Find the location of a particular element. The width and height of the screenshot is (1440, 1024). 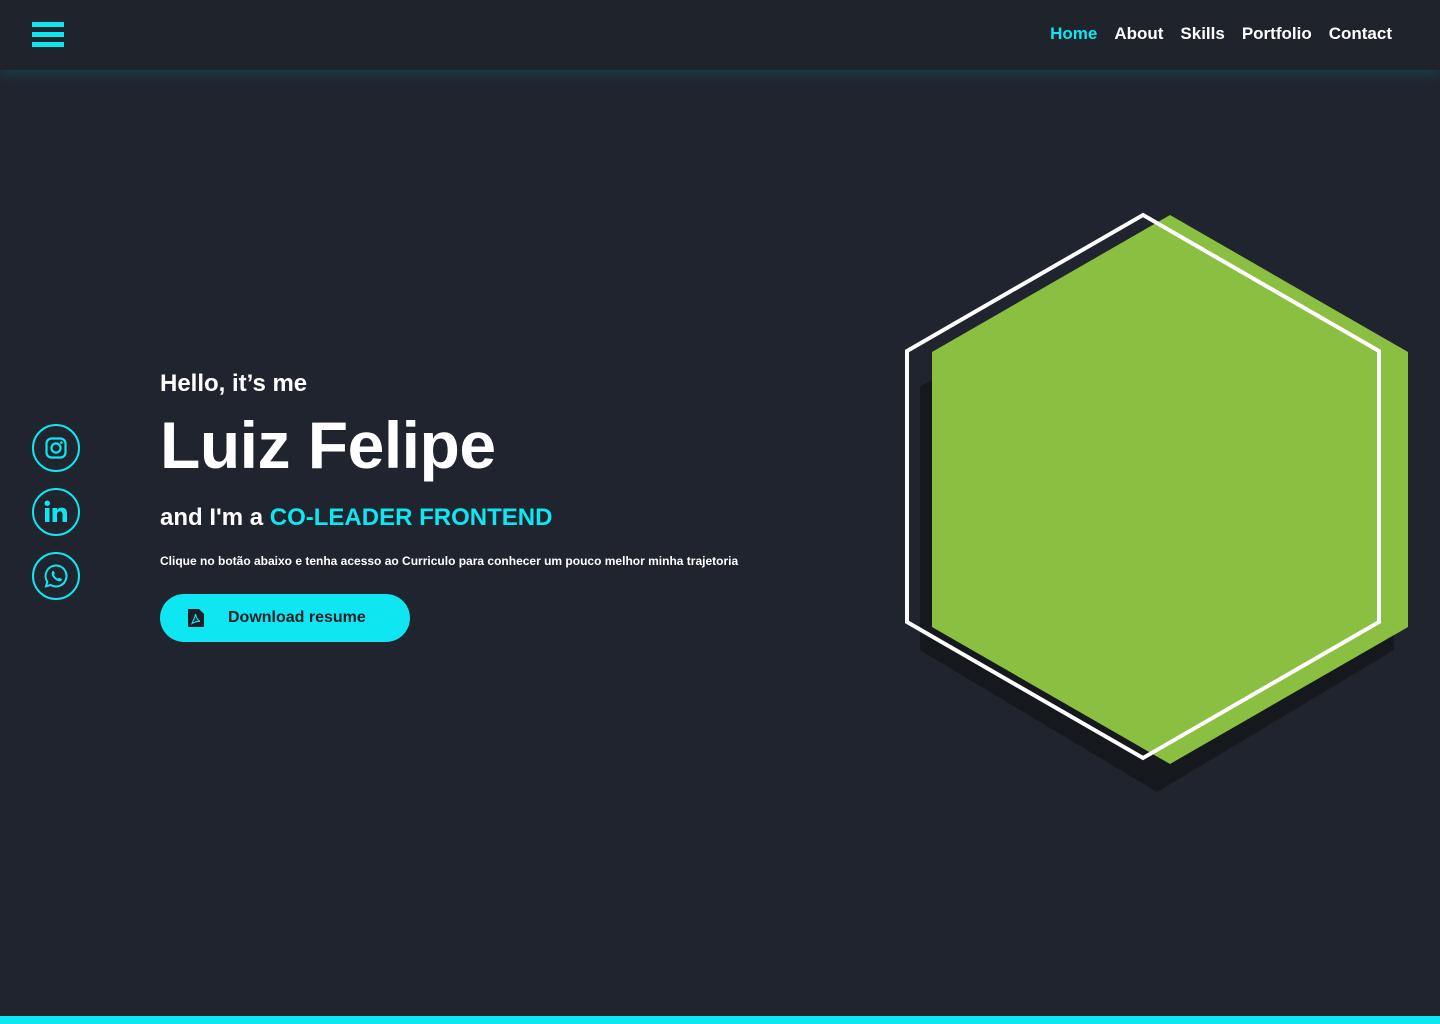

role-line: and I'm a CO-LEADER FRONTEND is located at coordinates (449, 518).